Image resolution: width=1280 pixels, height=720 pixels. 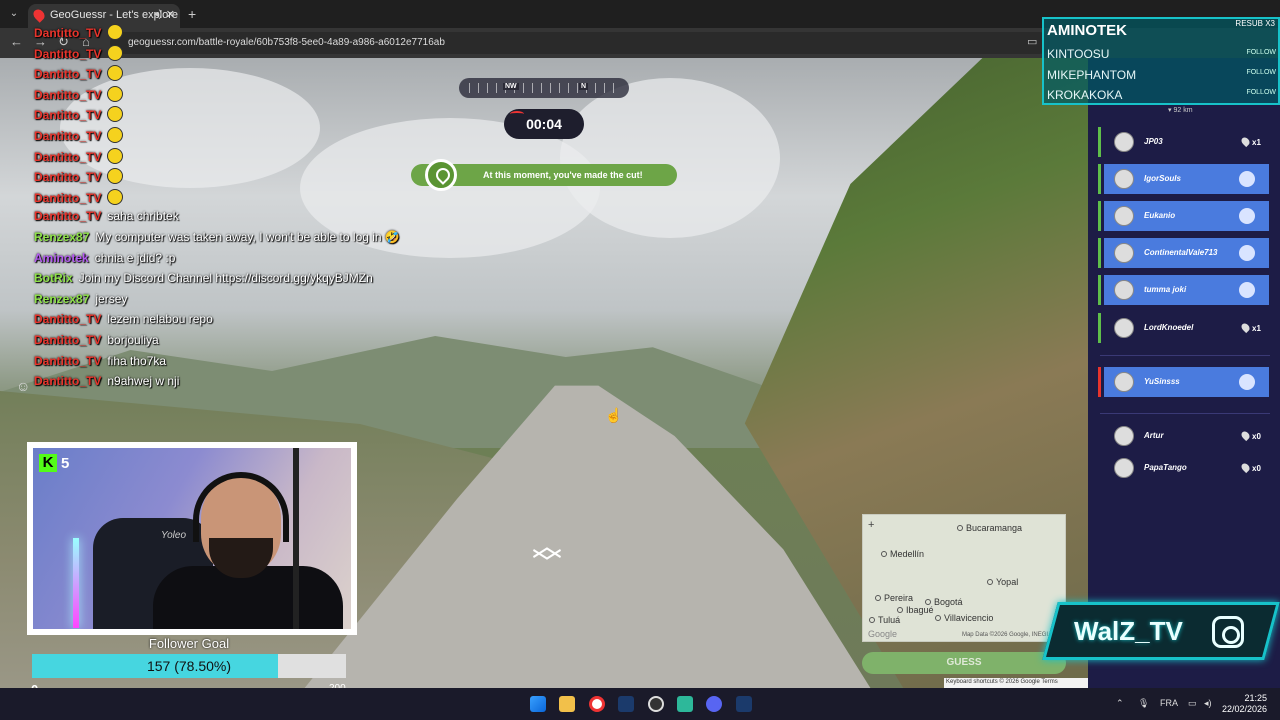 I want to click on microphone-icon: 🎙, so click(x=1143, y=703).